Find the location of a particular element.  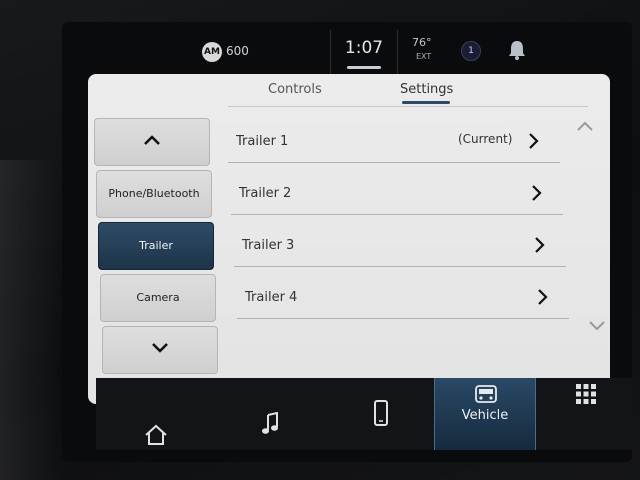

nav-vehicle-label: Vehicle is located at coordinates (485, 415).